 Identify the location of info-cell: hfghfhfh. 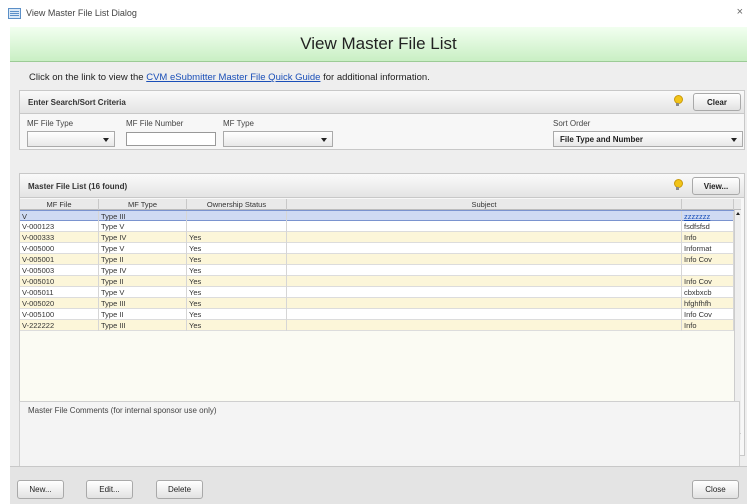
(708, 303).